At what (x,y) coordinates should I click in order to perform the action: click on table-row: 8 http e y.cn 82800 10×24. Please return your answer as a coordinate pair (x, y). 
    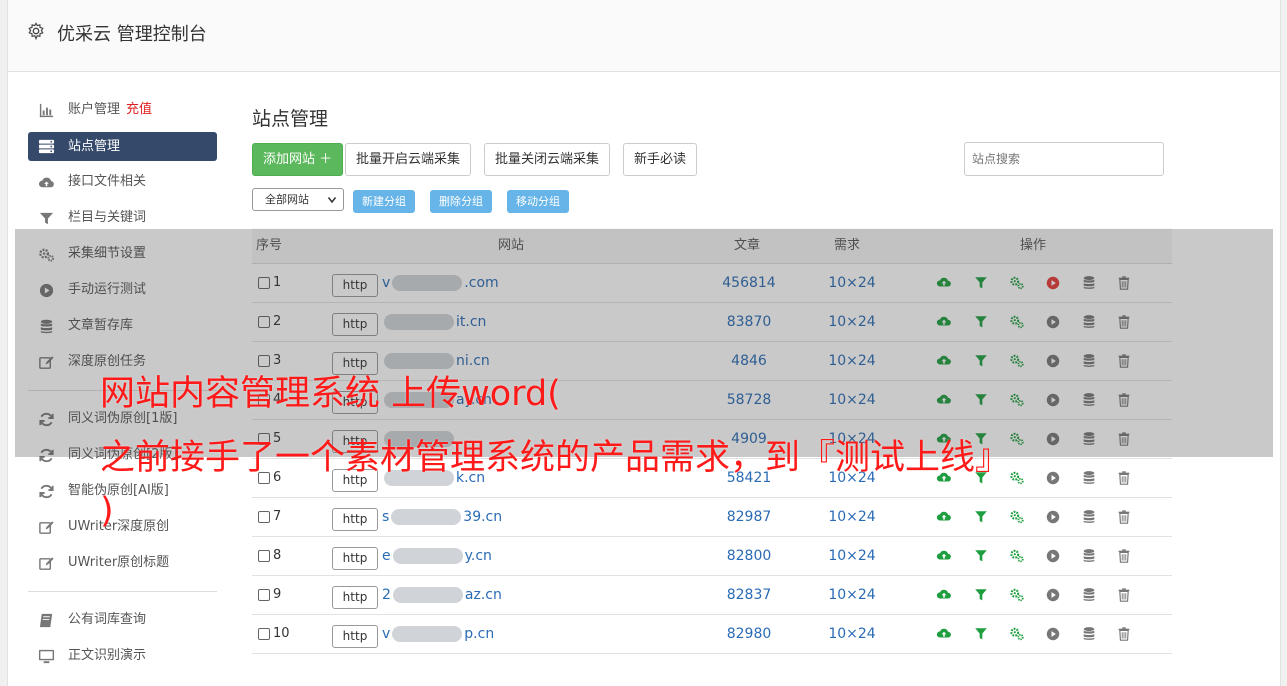
    Looking at the image, I should click on (712, 556).